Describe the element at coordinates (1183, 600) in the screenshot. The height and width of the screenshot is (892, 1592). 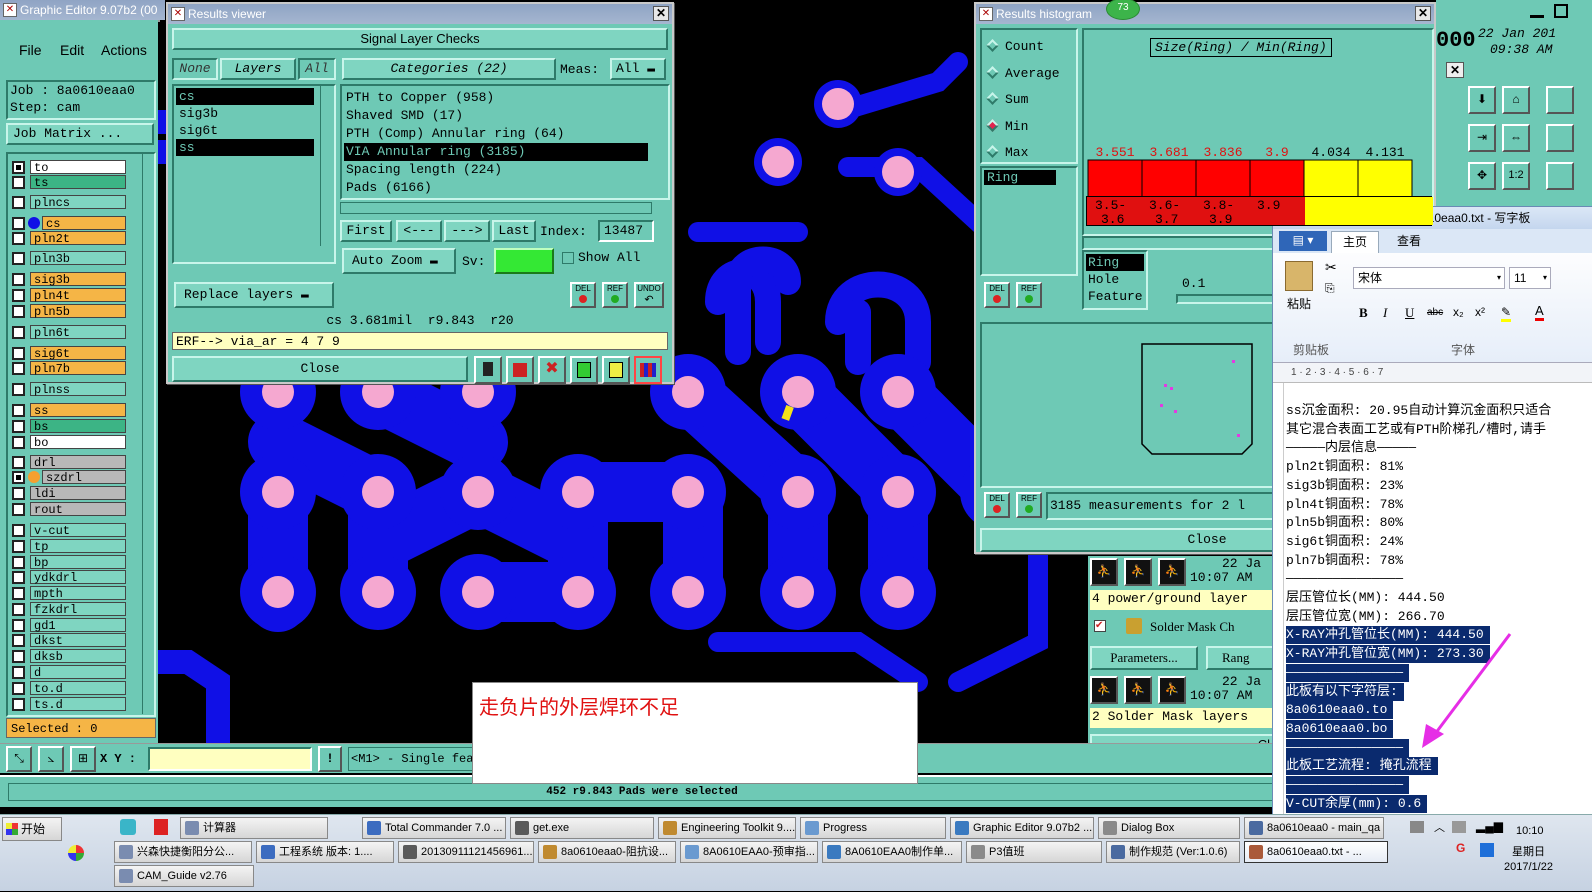
I see `power-ground-row: 4 power/ground layer` at that location.